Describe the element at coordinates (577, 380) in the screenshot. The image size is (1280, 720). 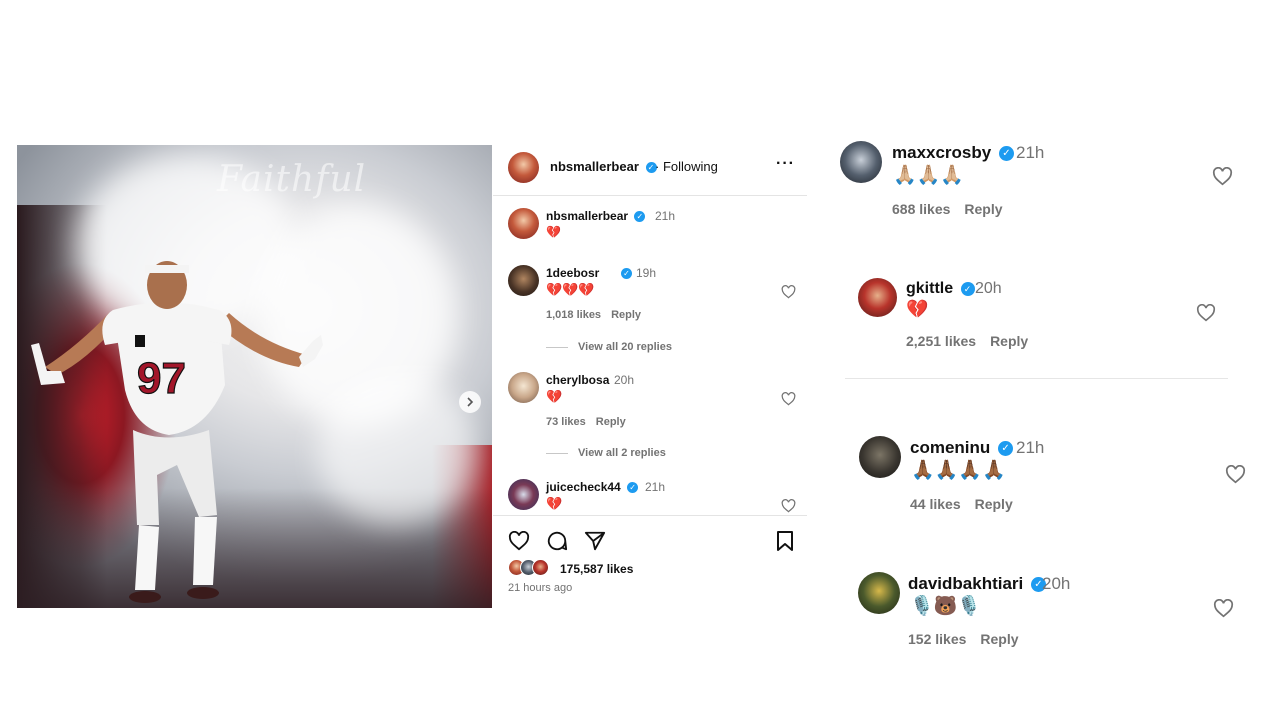
I see `comment-author: cherylbosa` at that location.